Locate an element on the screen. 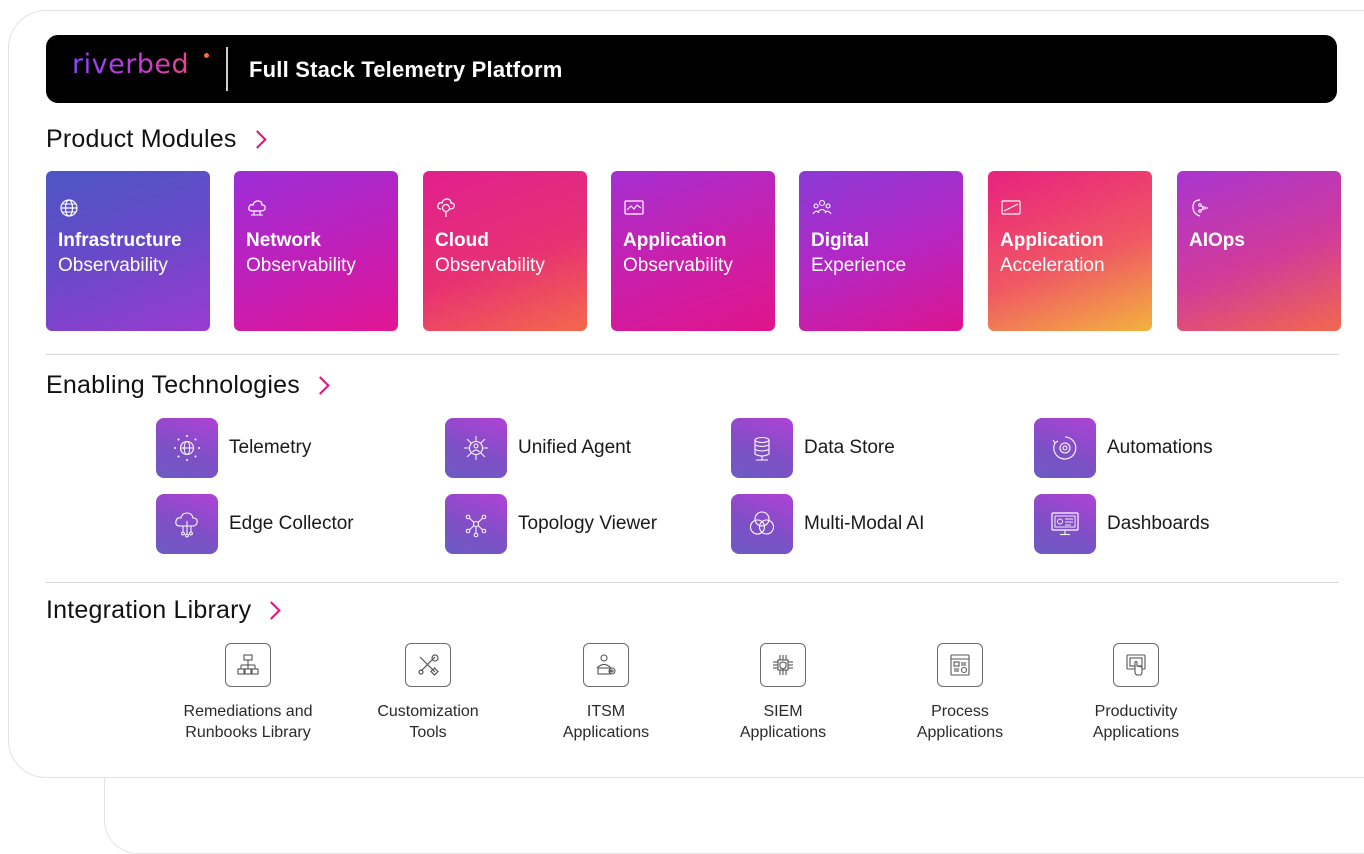  header-divider is located at coordinates (227, 69).